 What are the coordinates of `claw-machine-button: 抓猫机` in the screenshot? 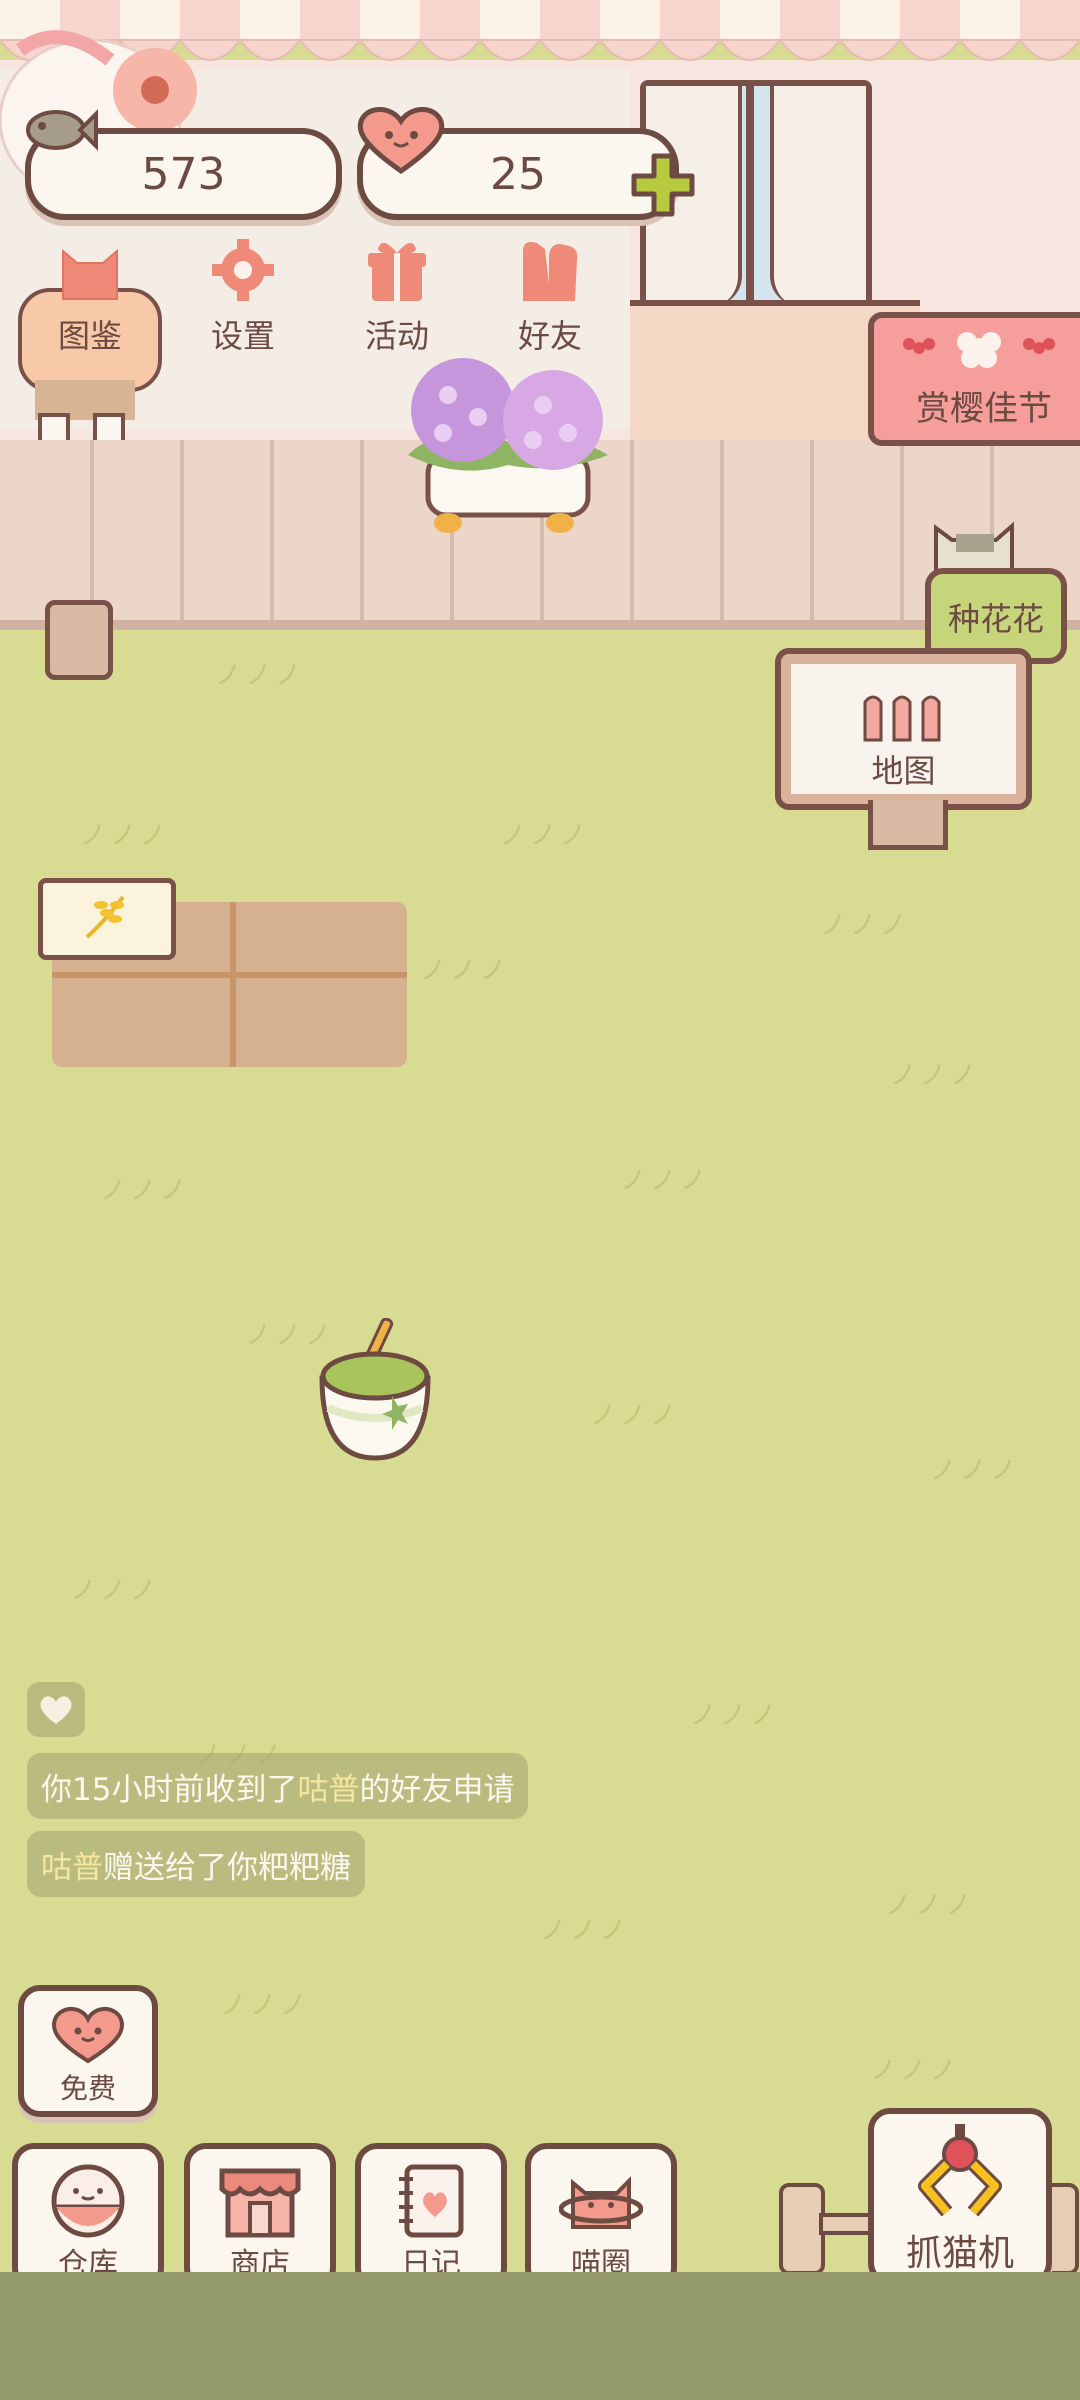 It's located at (960, 2196).